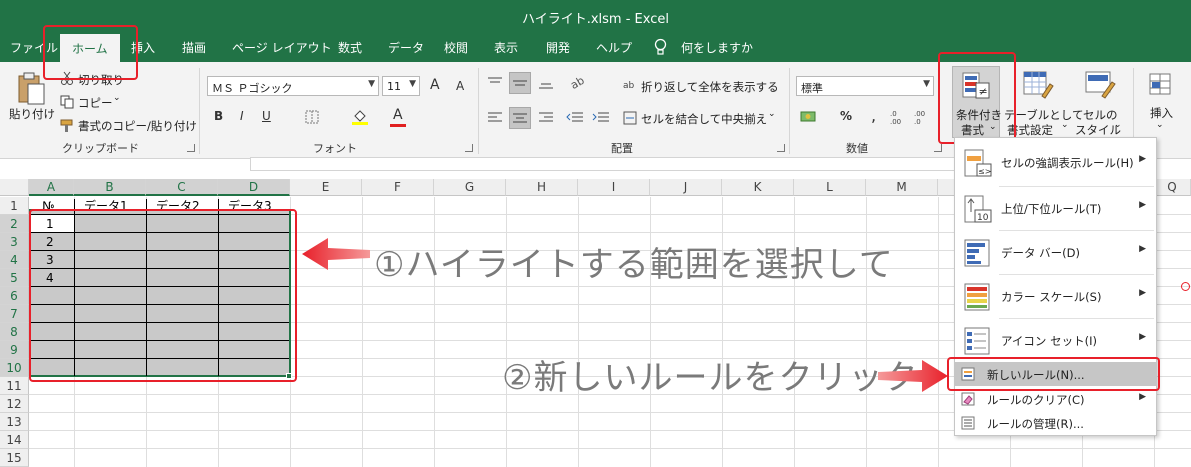 The height and width of the screenshot is (467, 1191). I want to click on orientation-icon: ab, so click(581, 82).